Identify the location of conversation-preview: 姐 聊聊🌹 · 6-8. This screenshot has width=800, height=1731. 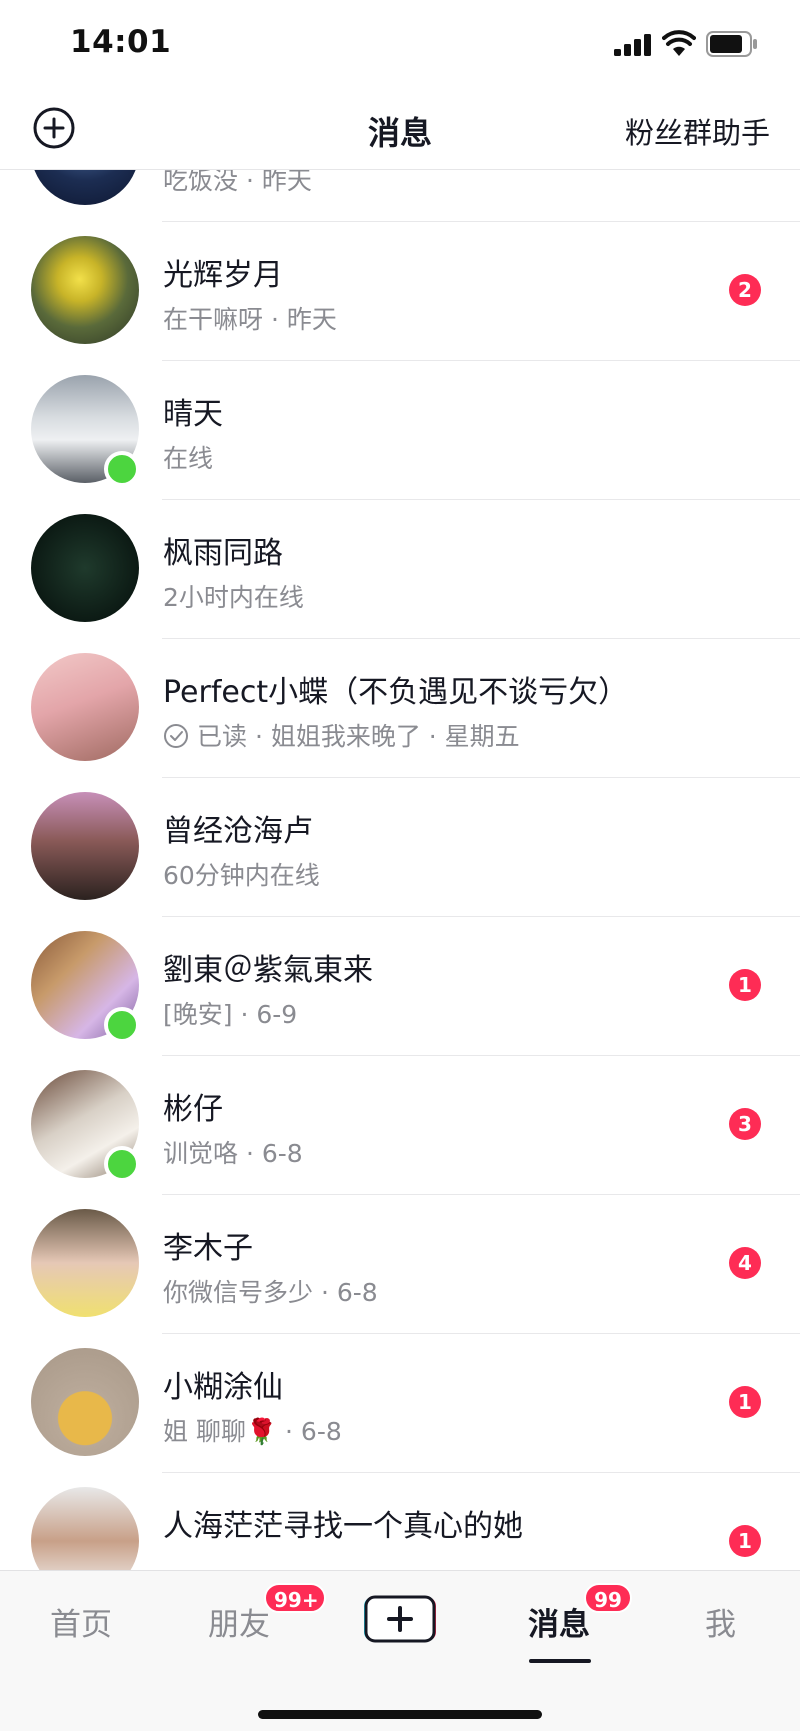
(252, 1430).